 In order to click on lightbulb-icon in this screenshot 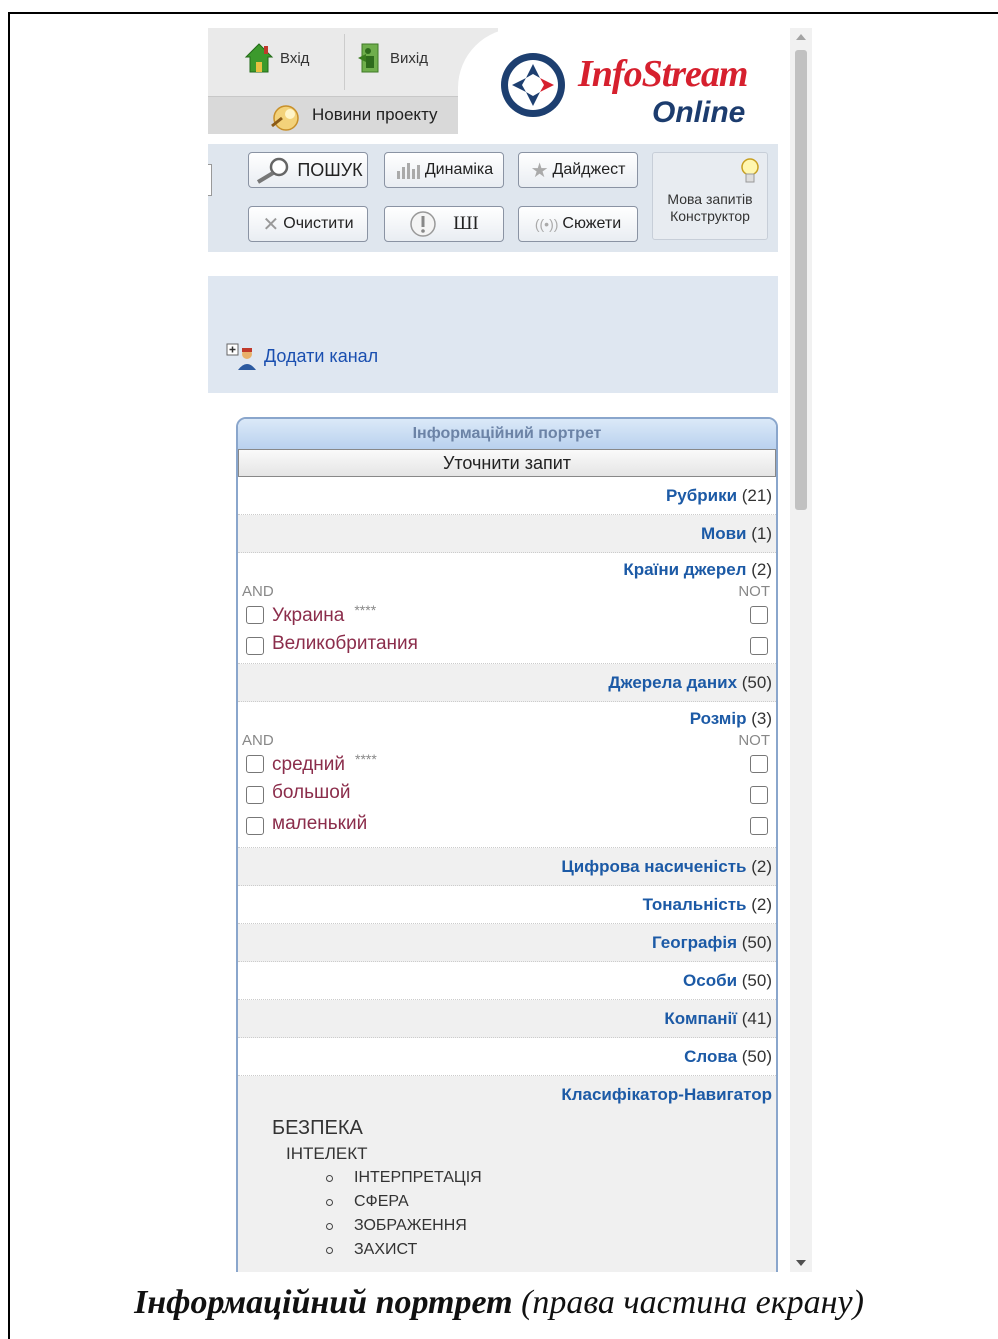, I will do `click(750, 170)`.